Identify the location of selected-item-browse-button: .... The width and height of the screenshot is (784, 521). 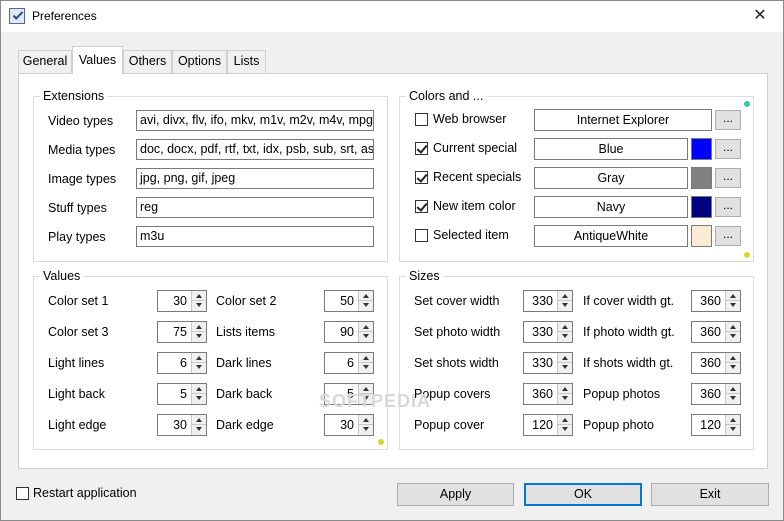
(728, 236).